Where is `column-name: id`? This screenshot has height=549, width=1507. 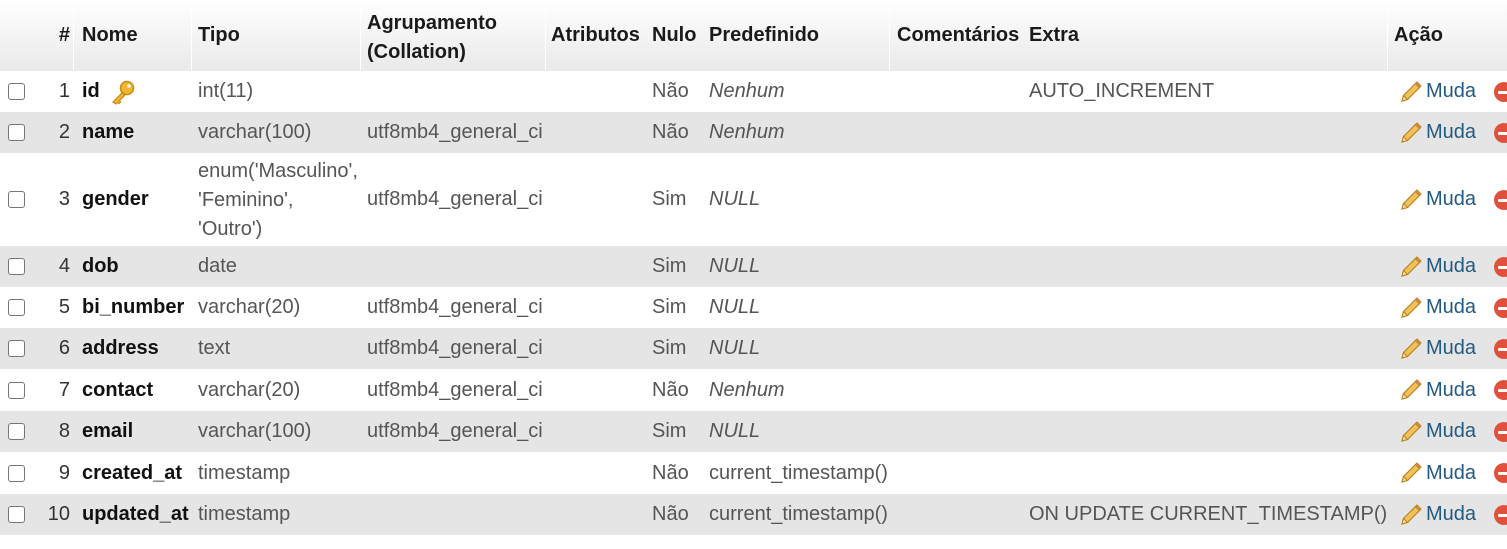
column-name: id is located at coordinates (137, 91).